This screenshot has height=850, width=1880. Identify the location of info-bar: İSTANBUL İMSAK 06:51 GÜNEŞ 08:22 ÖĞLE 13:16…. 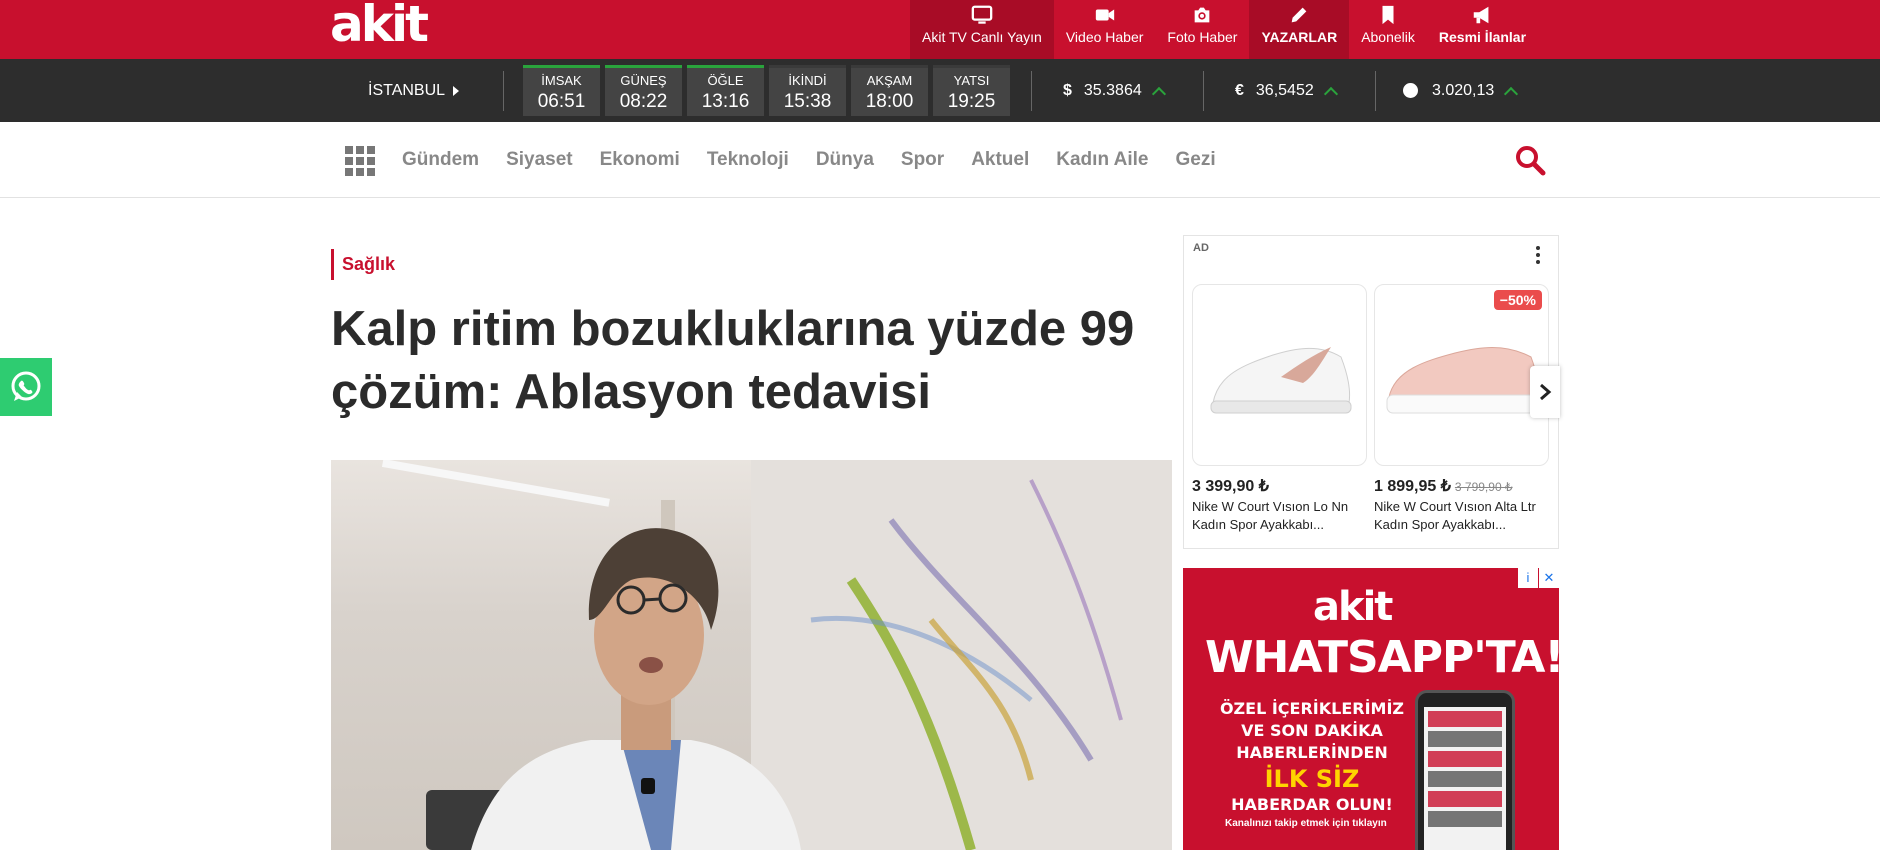
(940, 90).